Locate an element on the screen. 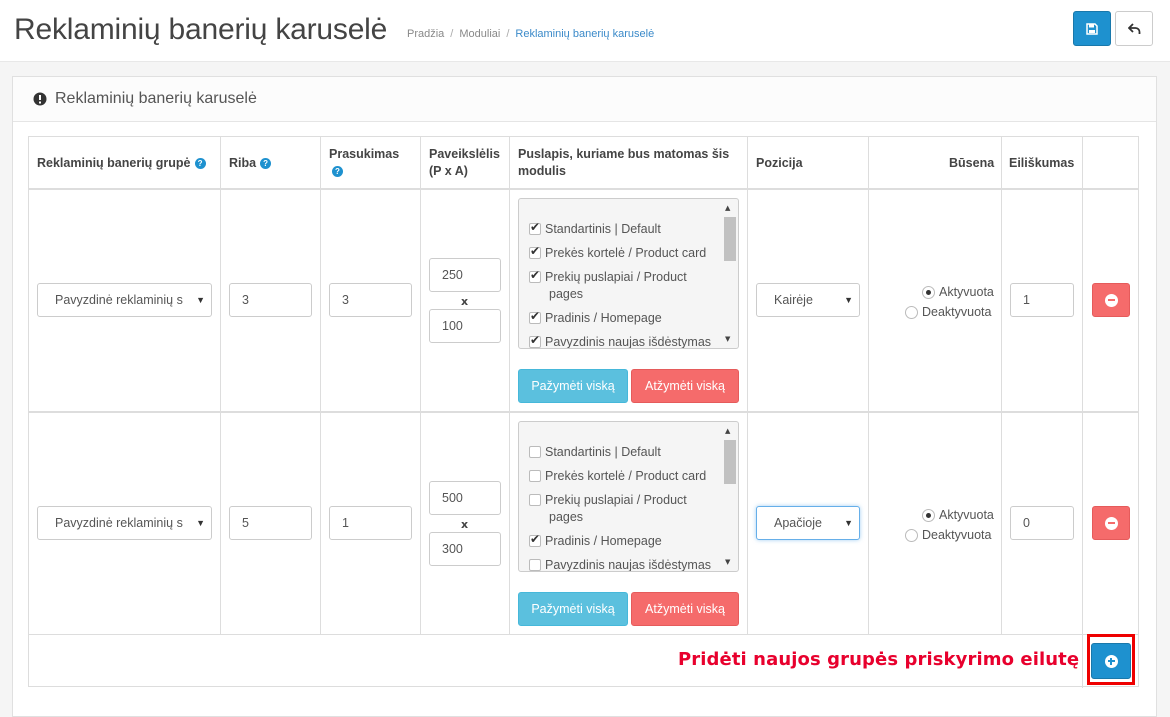 This screenshot has height=717, width=1170. dimension-separator: x is located at coordinates (465, 301).